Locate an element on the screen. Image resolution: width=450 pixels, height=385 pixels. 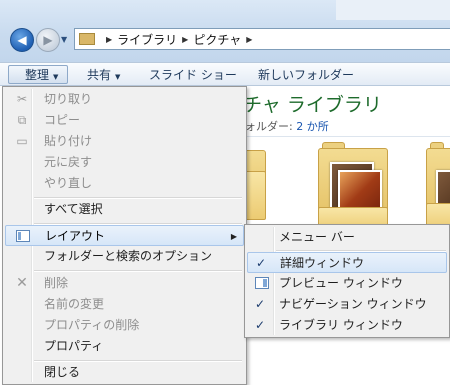
scissors-icon: ✂ is located at coordinates (22, 99).